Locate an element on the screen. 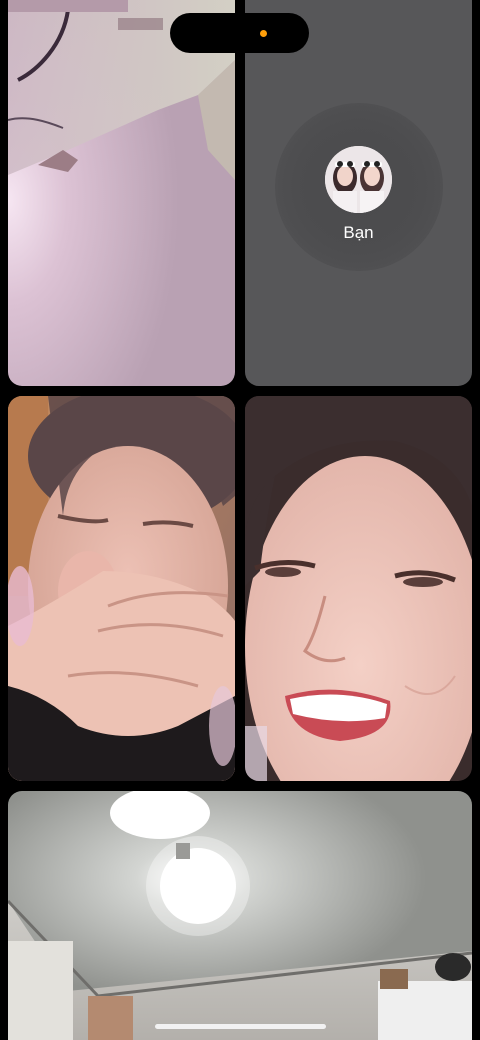 The height and width of the screenshot is (1040, 480). self-avatar is located at coordinates (358, 179).